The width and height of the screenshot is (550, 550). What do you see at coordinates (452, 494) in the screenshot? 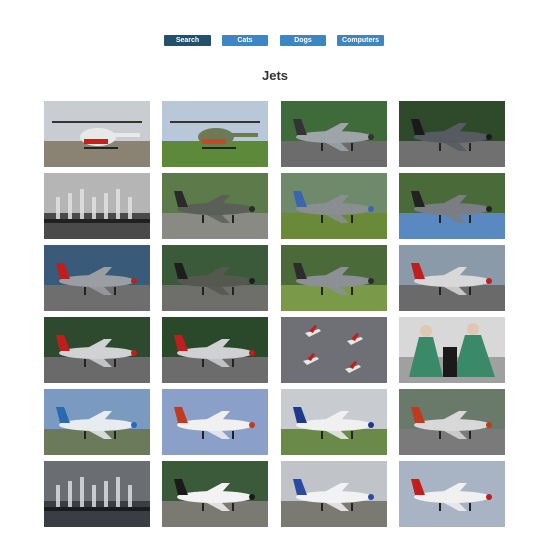
I see `airliner-red-cloudy-image` at bounding box center [452, 494].